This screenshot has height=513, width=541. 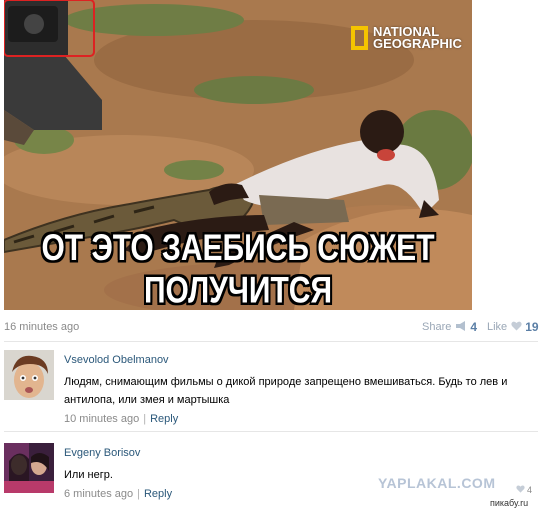 I want to click on pikabu-watermark: пикабу.ru, so click(x=509, y=503).